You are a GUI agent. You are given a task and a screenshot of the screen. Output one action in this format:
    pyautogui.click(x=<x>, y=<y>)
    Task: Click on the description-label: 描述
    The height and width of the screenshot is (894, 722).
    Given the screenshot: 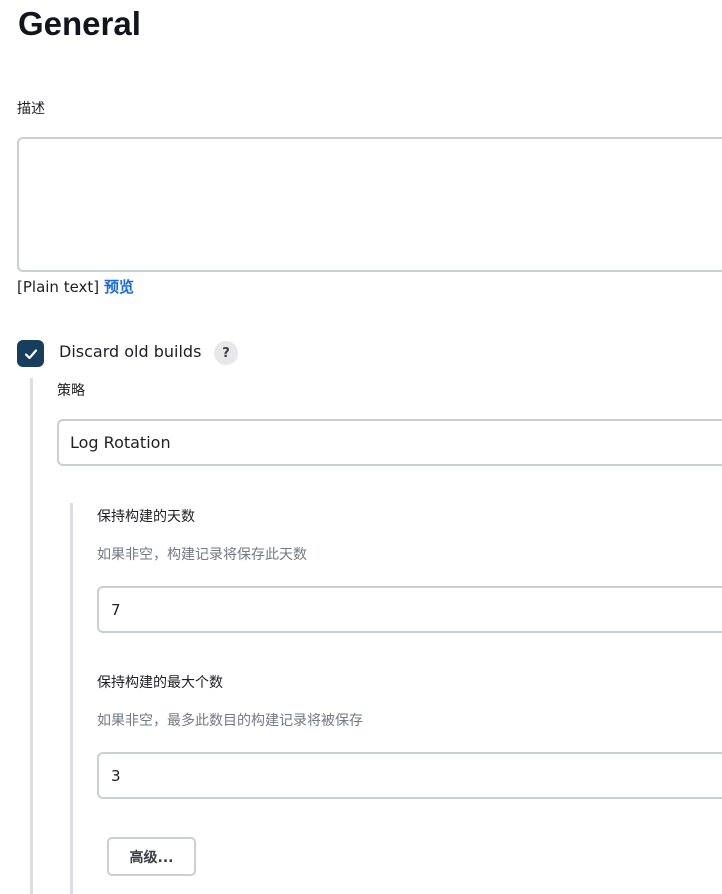 What is the action you would take?
    pyautogui.click(x=31, y=109)
    